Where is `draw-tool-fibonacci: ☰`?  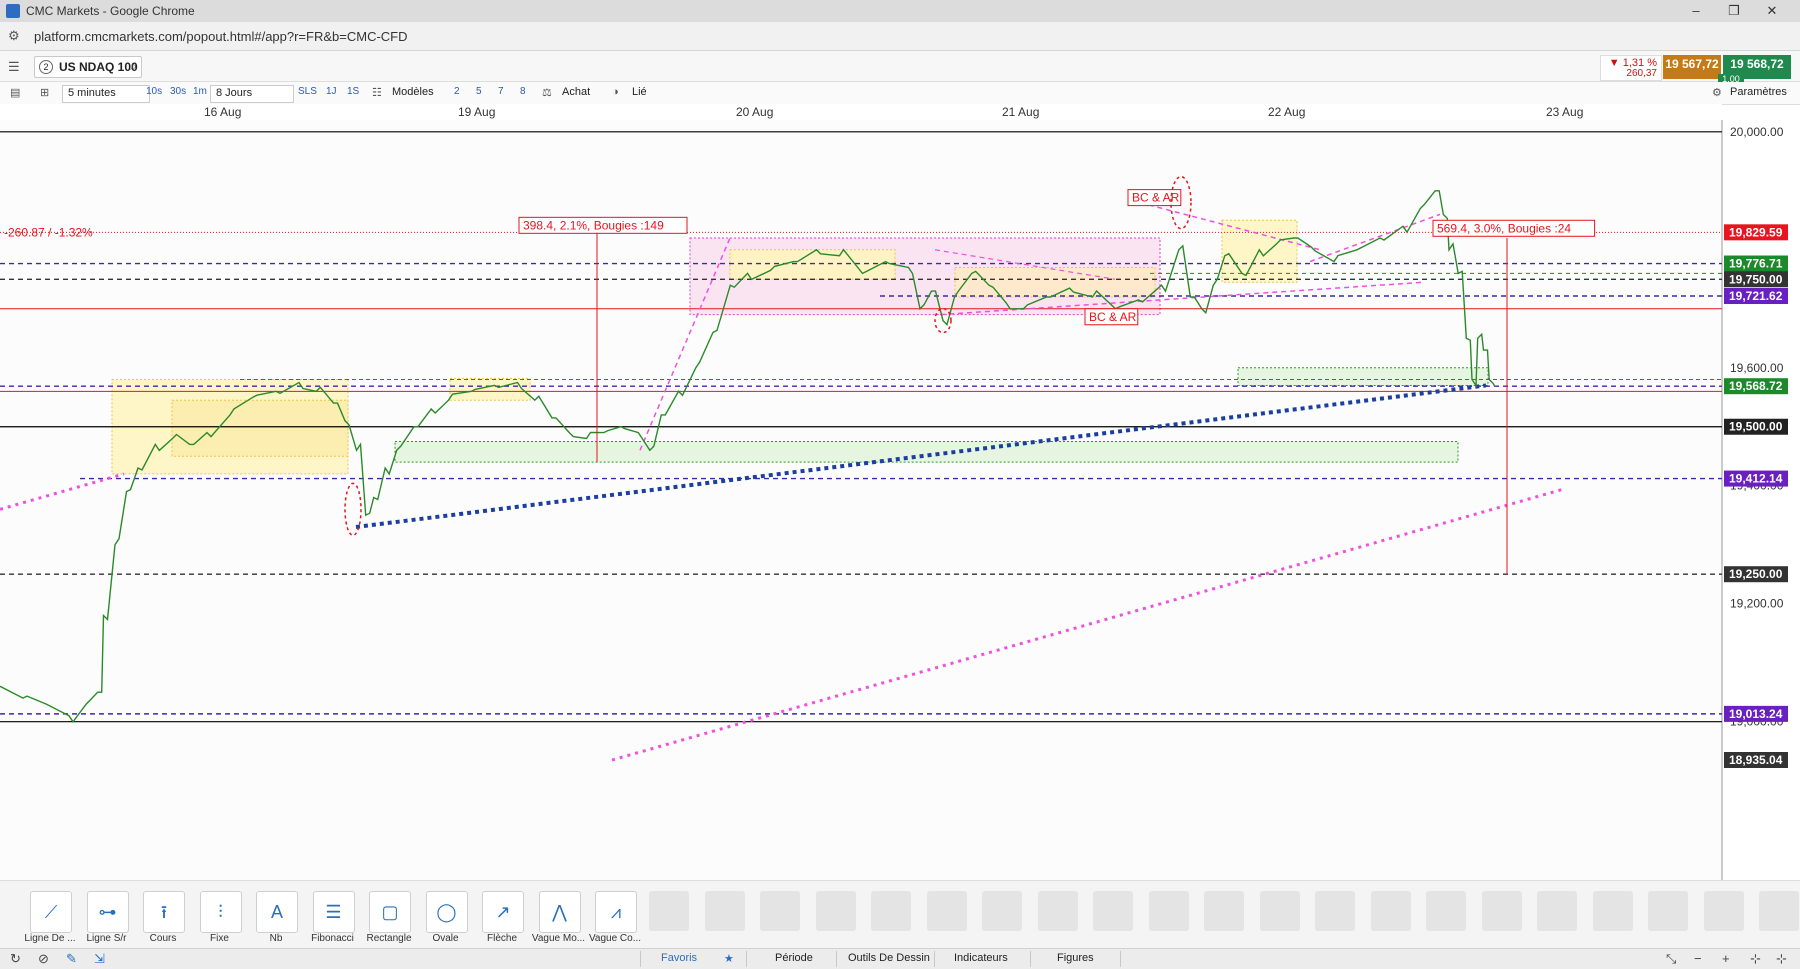 draw-tool-fibonacci: ☰ is located at coordinates (333, 912).